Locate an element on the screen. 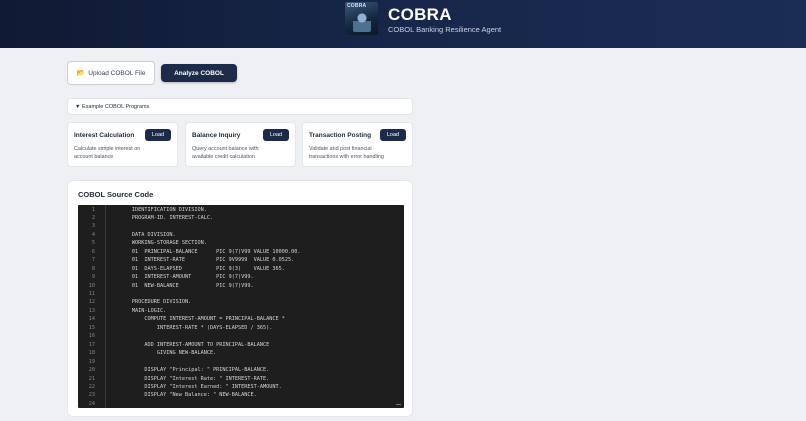  code-text: DISPLAY "Interest Rate: " INTEREST-RATE. is located at coordinates (190, 378).